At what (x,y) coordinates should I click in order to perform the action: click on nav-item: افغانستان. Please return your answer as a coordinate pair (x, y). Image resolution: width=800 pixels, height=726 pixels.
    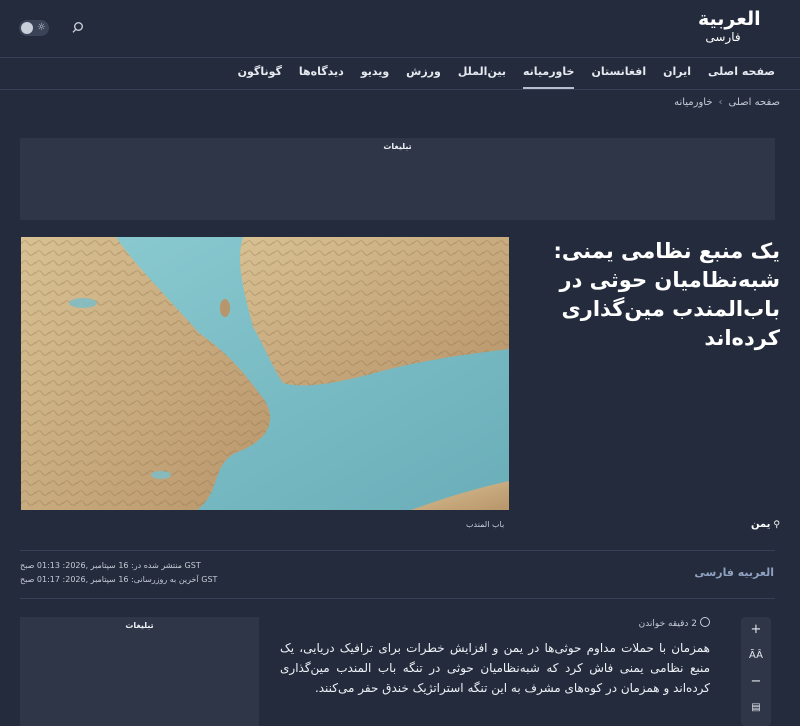
    Looking at the image, I should click on (618, 76).